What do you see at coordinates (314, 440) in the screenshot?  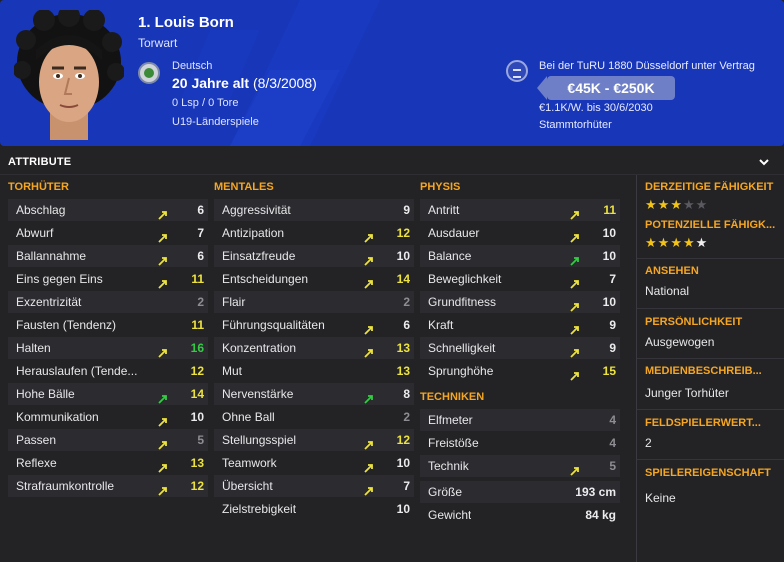 I see `attribute-row: Stellungsspiel 12` at bounding box center [314, 440].